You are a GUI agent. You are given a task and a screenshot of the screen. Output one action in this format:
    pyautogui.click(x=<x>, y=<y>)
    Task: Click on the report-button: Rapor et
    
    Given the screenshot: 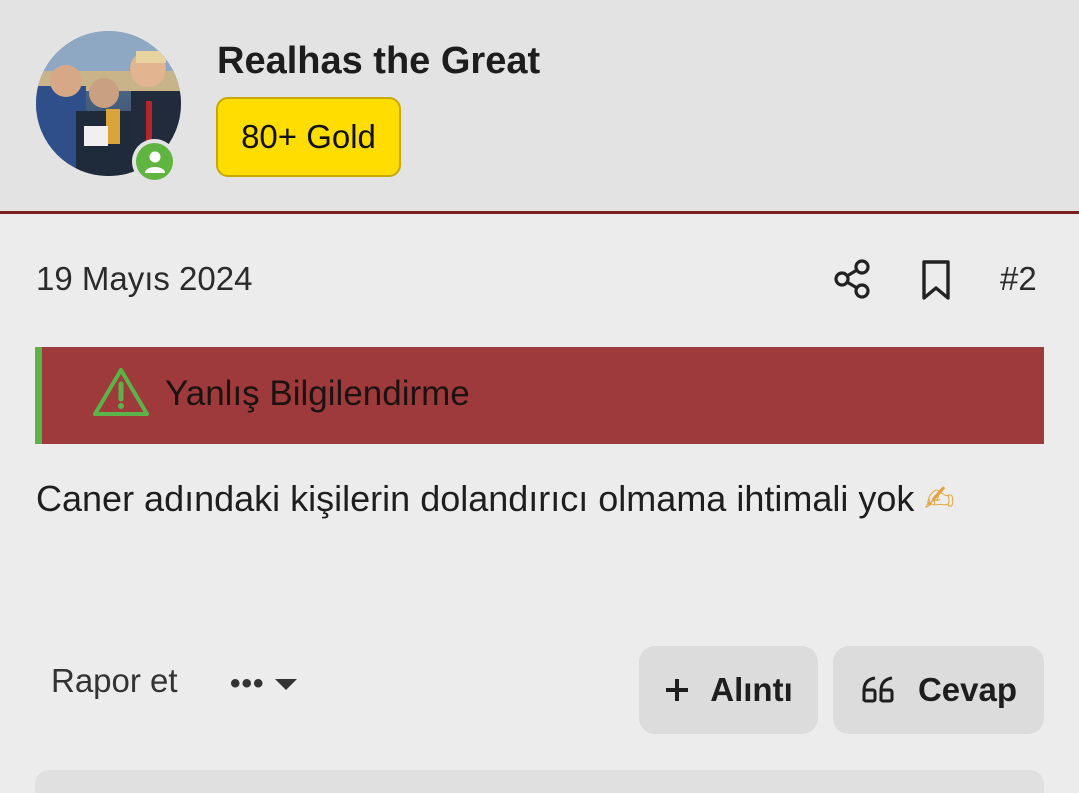 What is the action you would take?
    pyautogui.click(x=114, y=681)
    